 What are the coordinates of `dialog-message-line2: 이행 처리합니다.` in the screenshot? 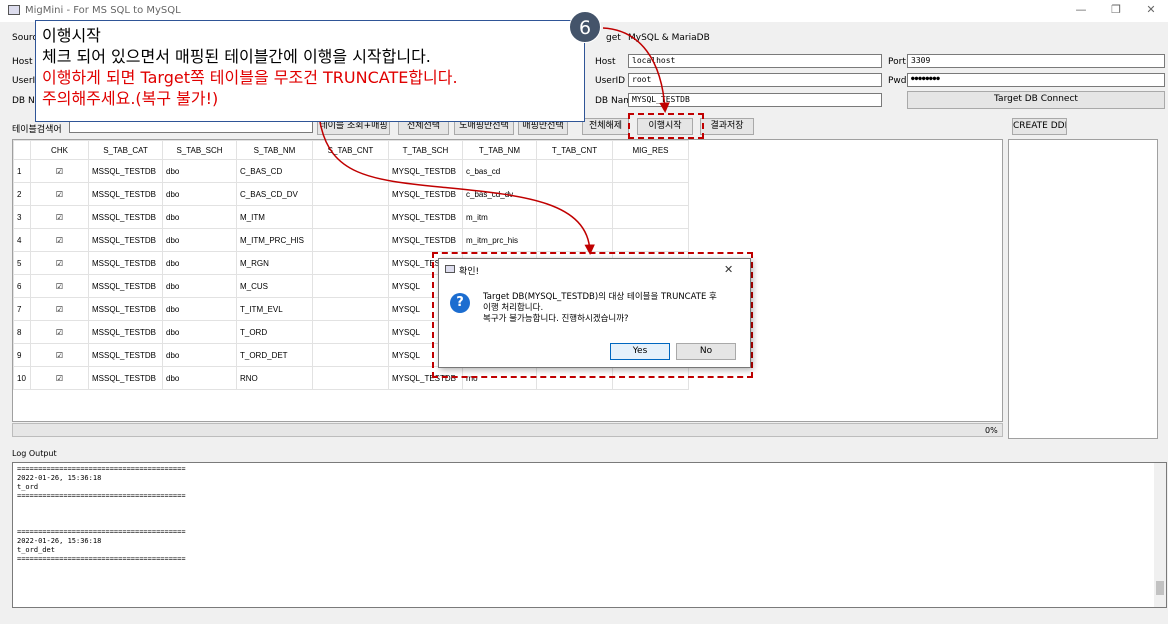 It's located at (513, 308).